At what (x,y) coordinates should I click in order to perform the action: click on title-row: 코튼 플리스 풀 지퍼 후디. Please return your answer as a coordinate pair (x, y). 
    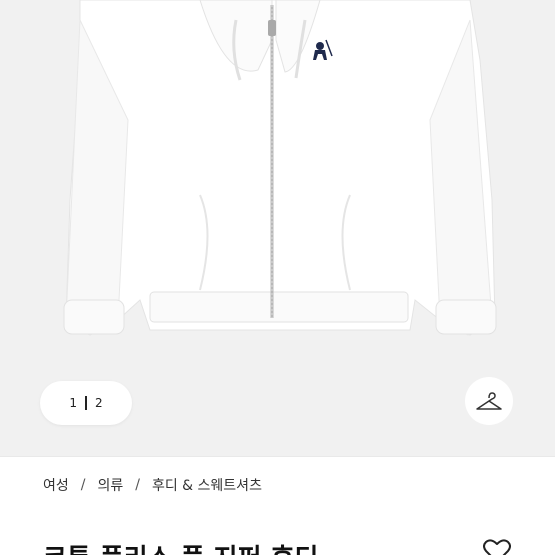
    Looking at the image, I should click on (277, 546).